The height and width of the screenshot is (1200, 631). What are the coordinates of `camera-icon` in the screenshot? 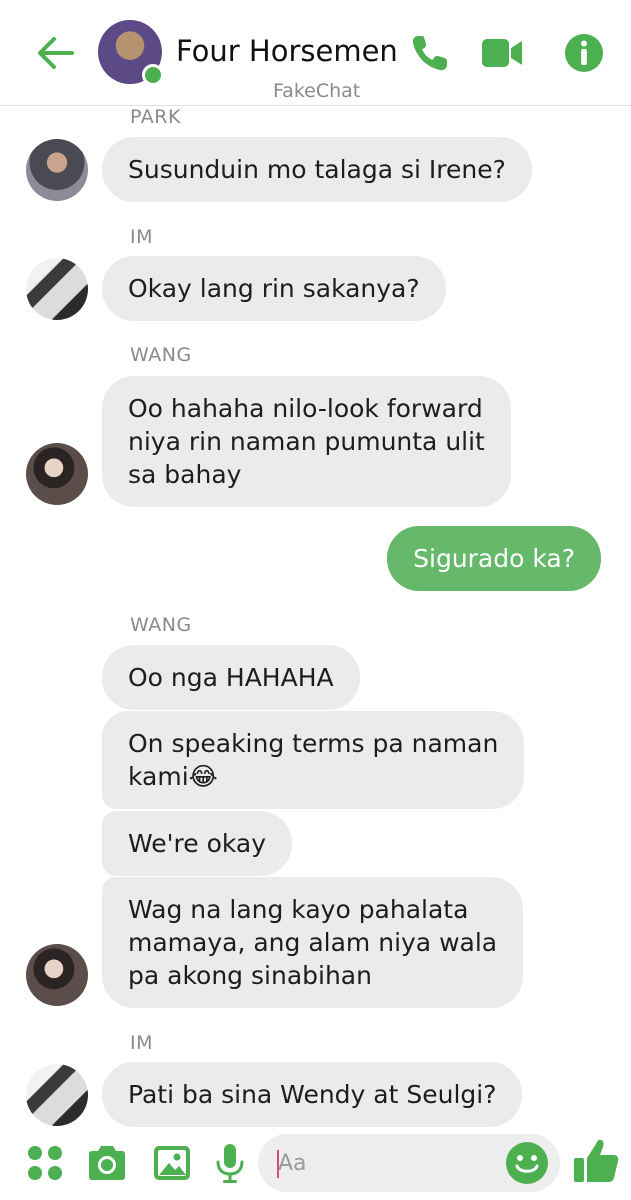 It's located at (107, 1163).